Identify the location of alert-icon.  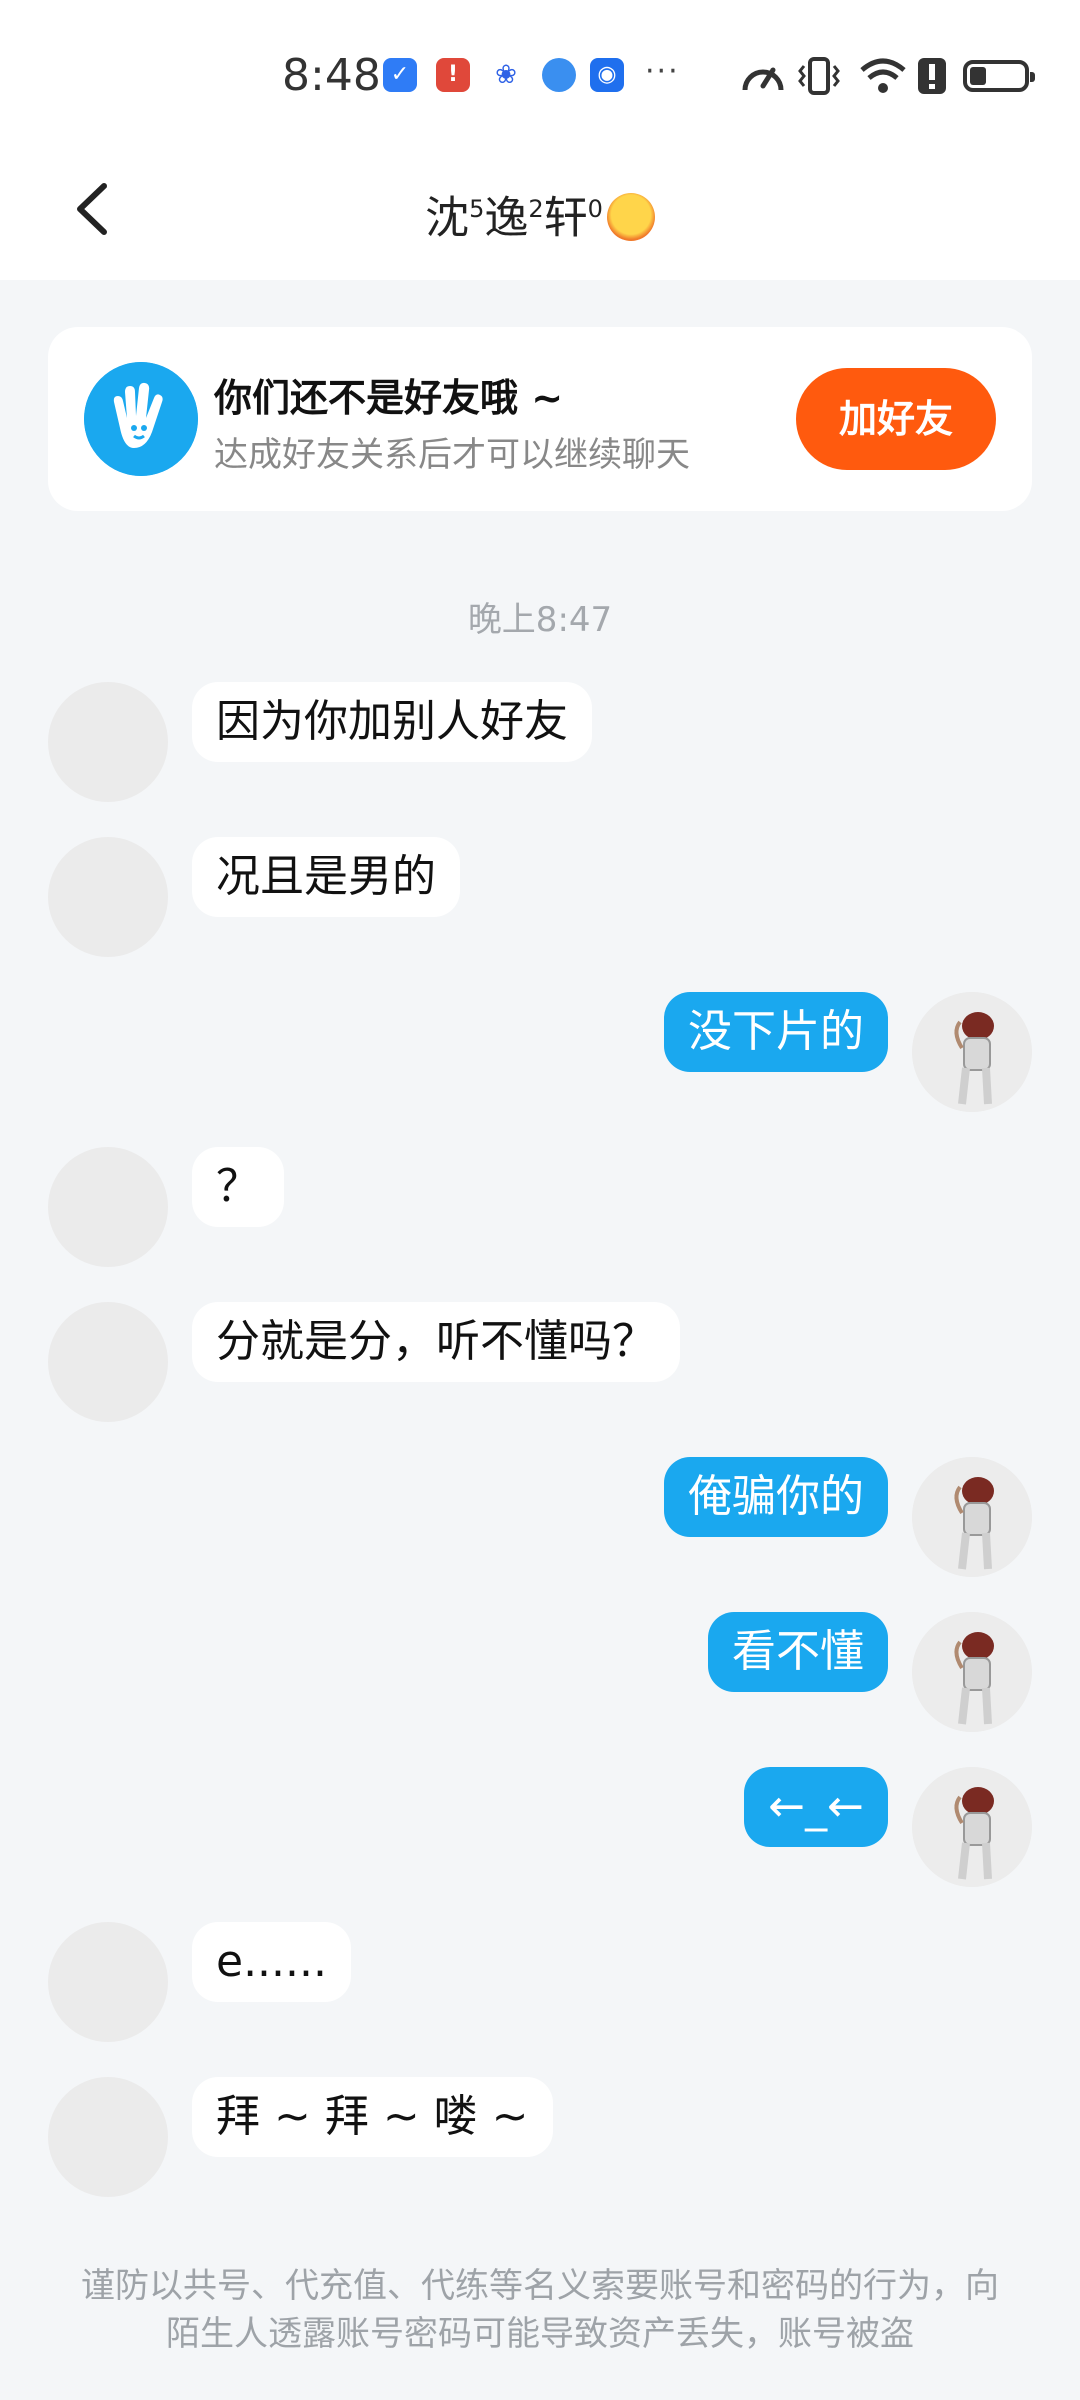
(932, 76).